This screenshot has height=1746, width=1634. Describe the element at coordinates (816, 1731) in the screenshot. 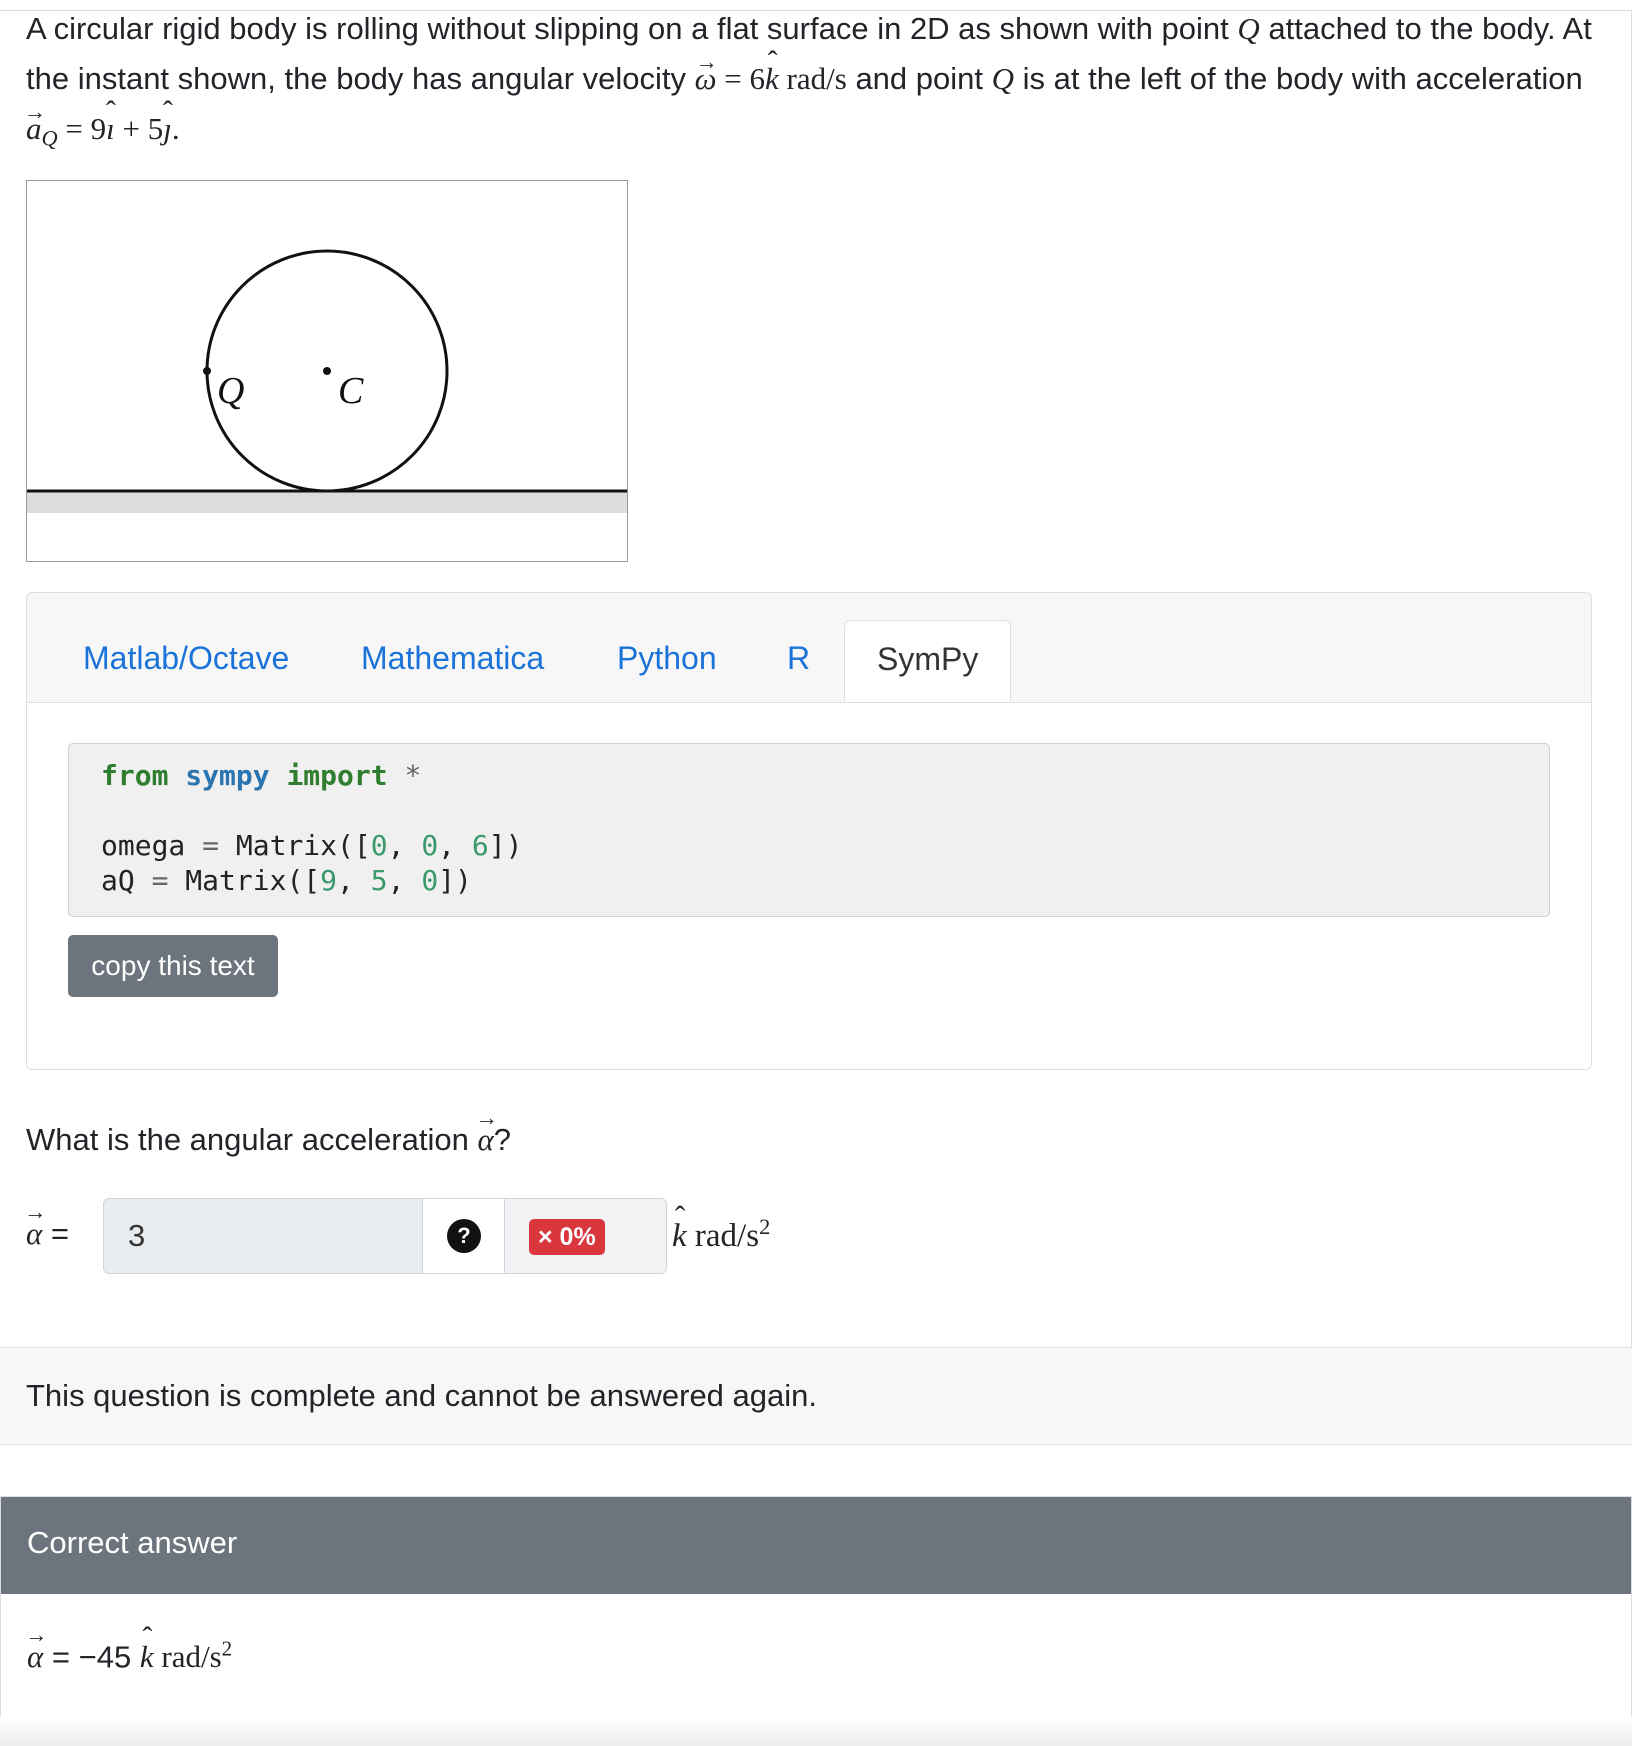

I see `bottom-shadow` at that location.